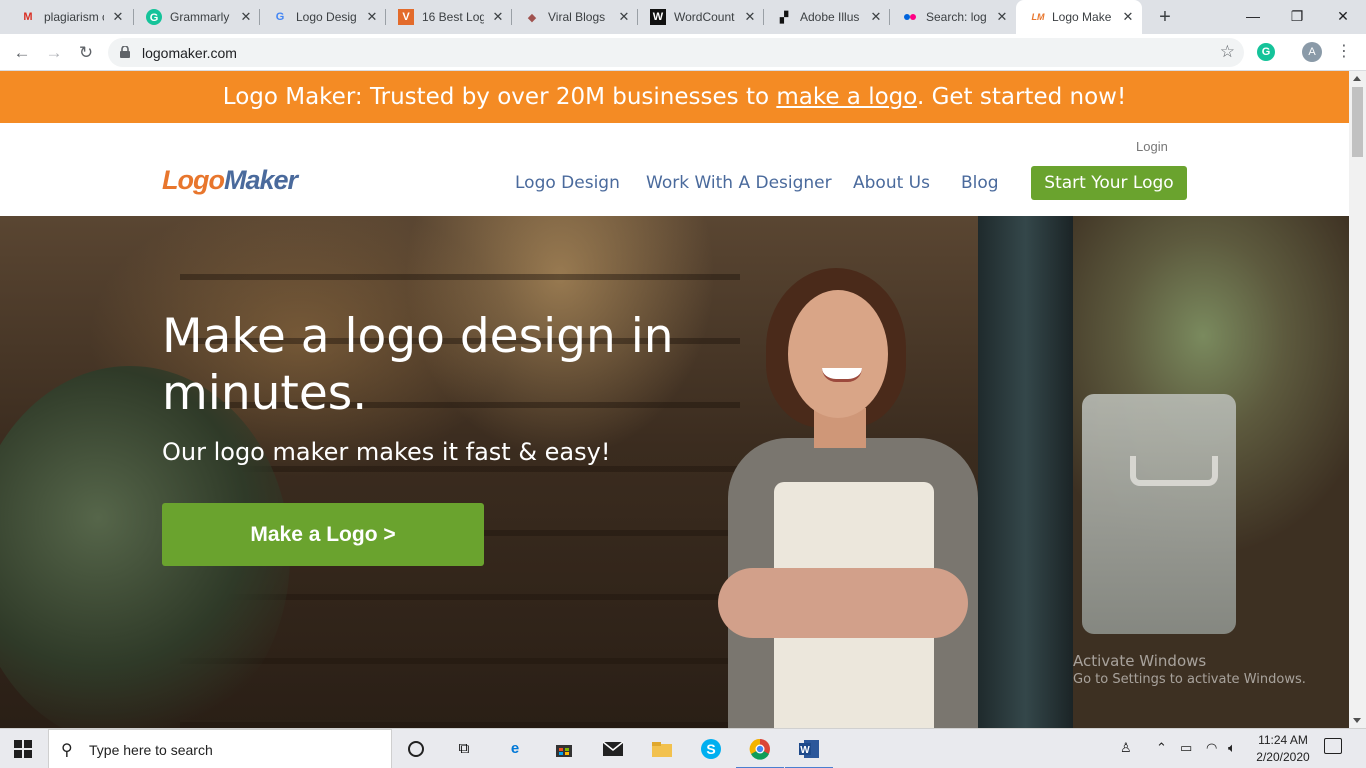 The width and height of the screenshot is (1366, 768). Describe the element at coordinates (54, 53) in the screenshot. I see `forward-button: →` at that location.